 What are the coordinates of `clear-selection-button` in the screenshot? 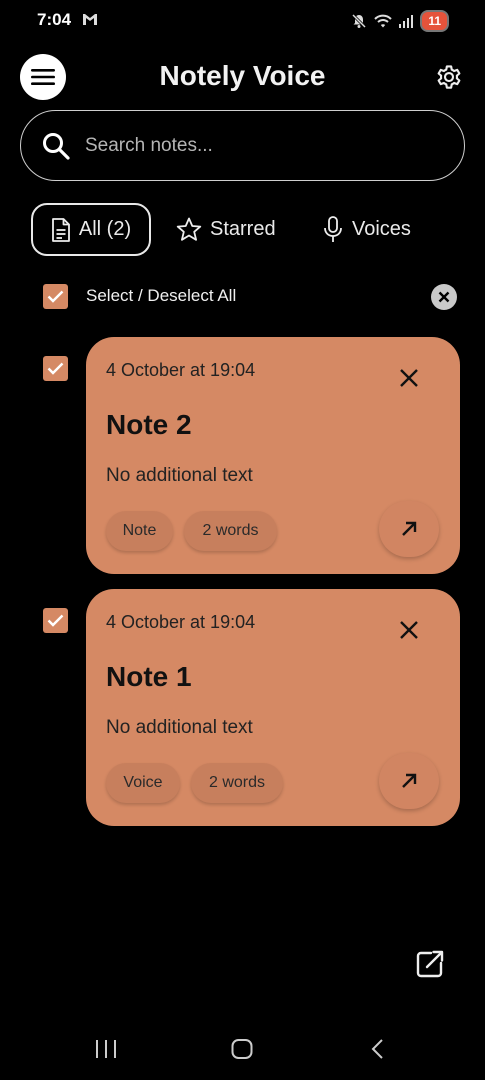 It's located at (444, 297).